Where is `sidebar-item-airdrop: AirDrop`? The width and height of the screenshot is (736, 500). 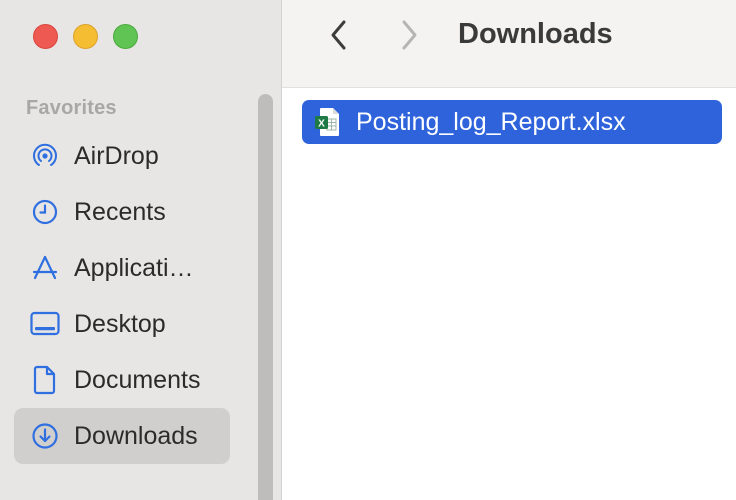
sidebar-item-airdrop: AirDrop is located at coordinates (122, 156).